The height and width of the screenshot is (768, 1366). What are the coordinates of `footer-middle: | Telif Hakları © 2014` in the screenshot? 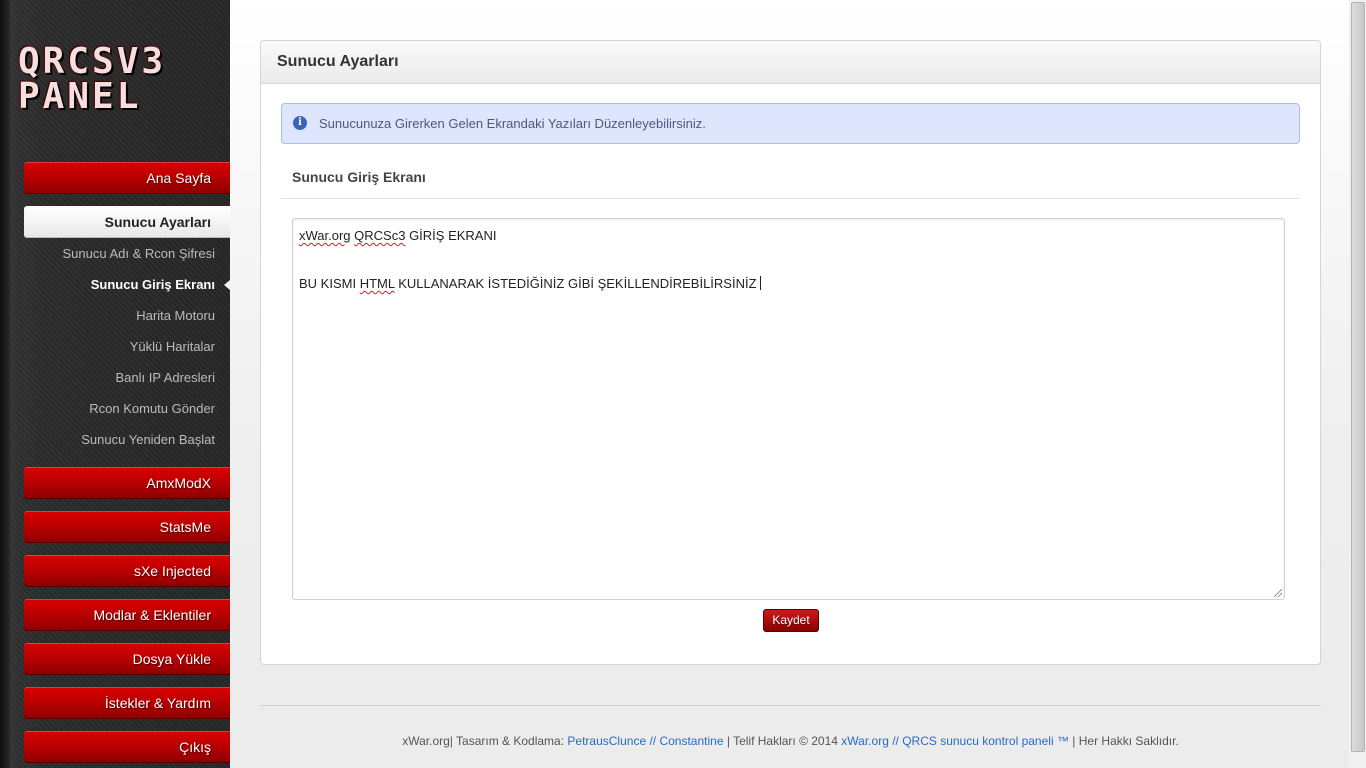 It's located at (782, 741).